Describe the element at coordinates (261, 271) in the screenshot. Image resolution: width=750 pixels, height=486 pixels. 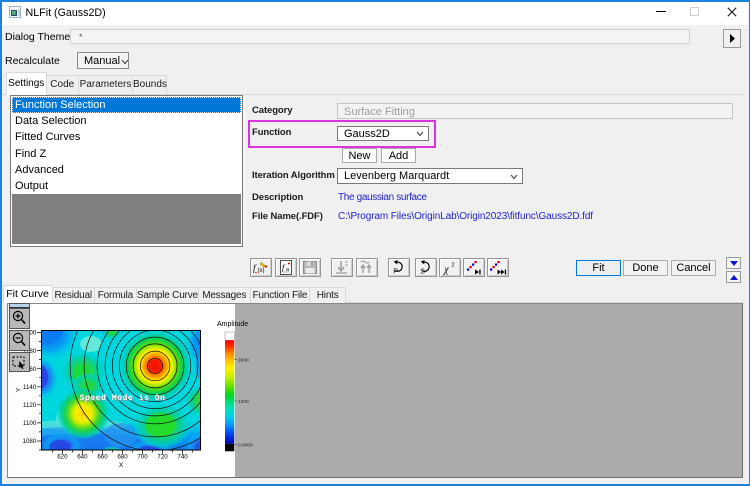
I see `svg-text: (x)` at that location.